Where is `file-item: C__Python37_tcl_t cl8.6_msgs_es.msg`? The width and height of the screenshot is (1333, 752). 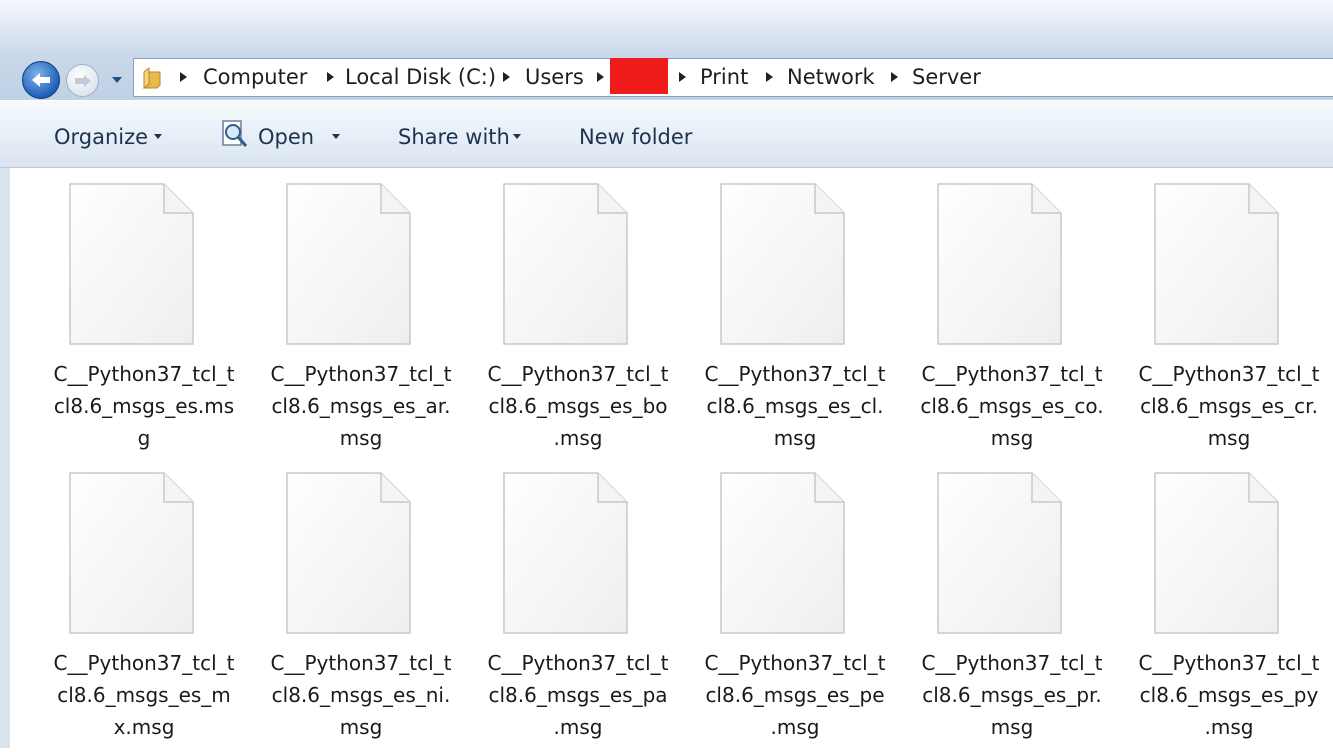
file-item: C__Python37_tcl_t cl8.6_msgs_es.msg is located at coordinates (144, 318).